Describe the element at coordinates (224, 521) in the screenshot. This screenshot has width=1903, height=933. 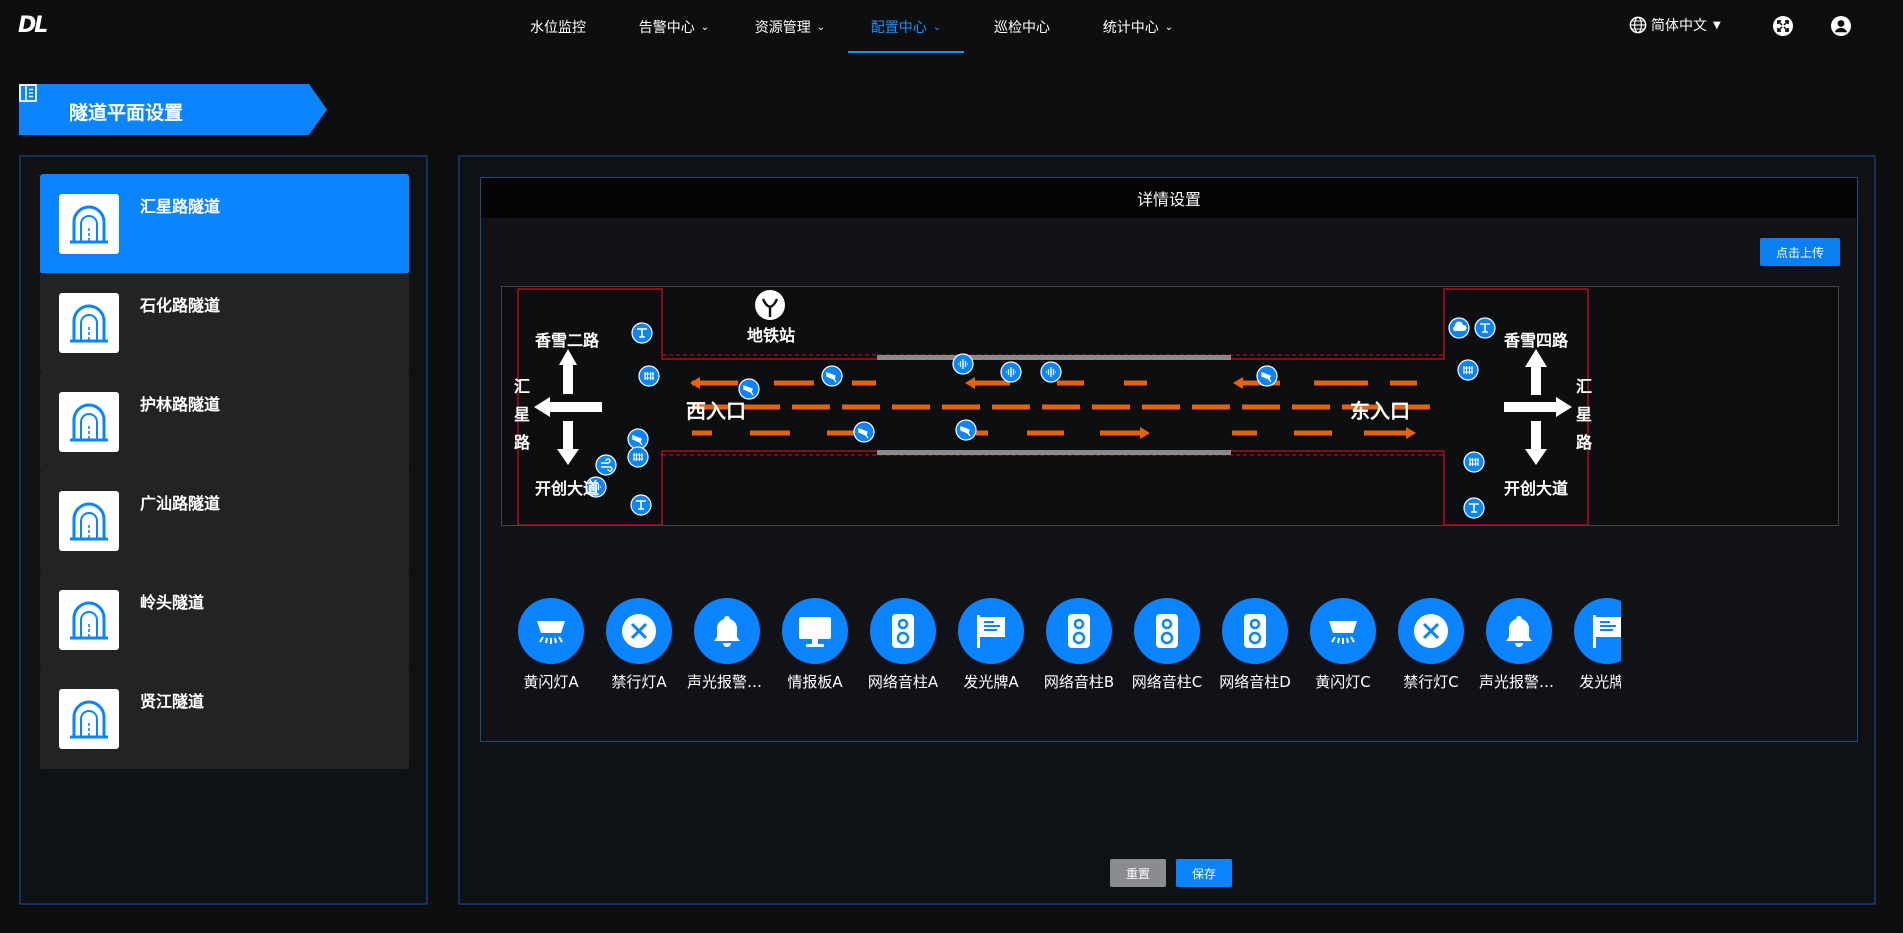
I see `tunnel-item-3: 广汕路隧道` at that location.